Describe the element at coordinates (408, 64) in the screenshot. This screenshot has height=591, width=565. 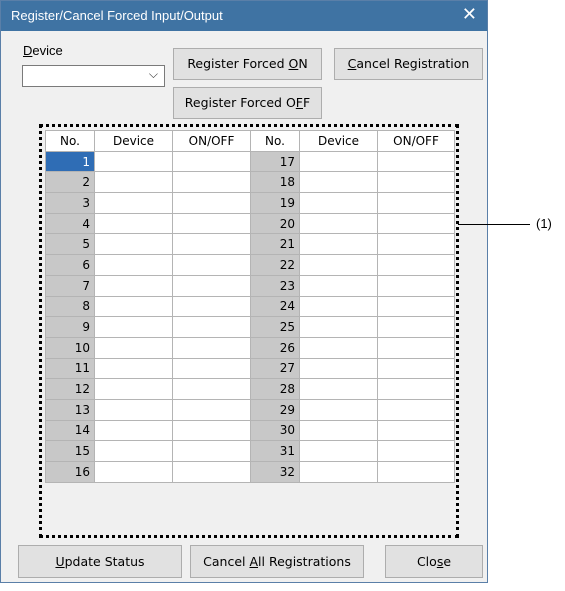
I see `cancel-registration-button: Cancel Registration` at that location.